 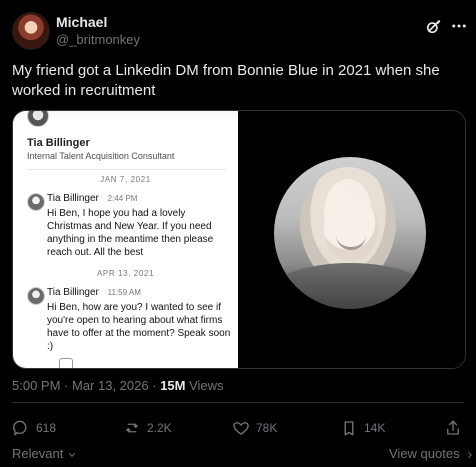 I want to click on views-count: 15M, so click(x=173, y=385).